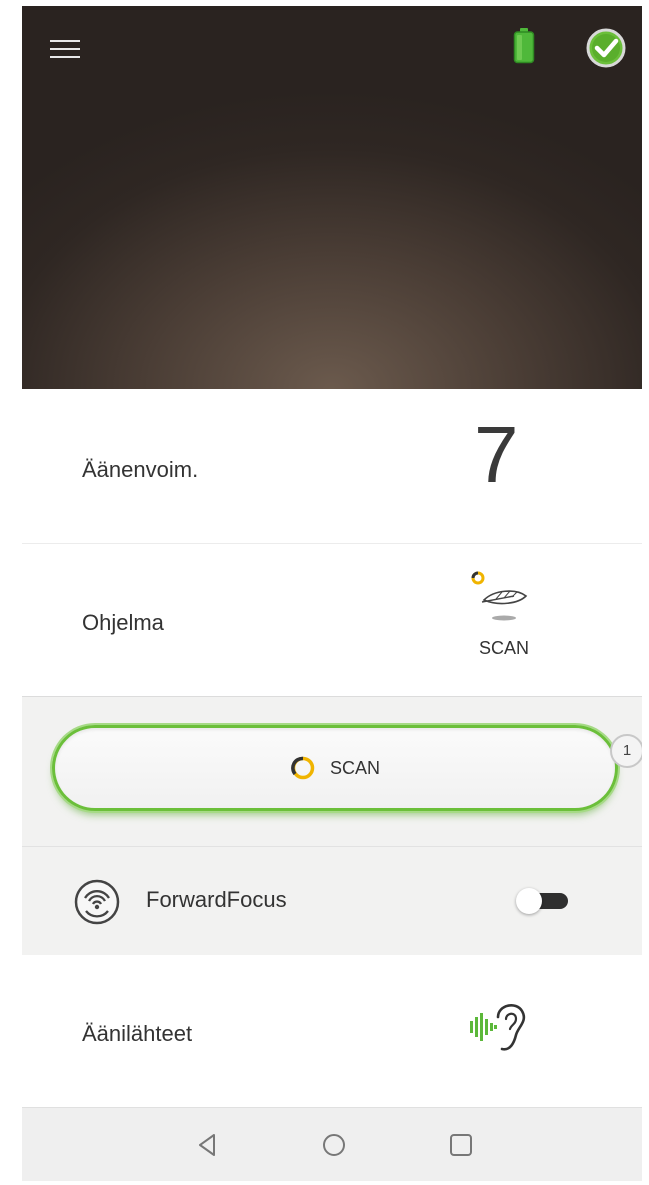 The width and height of the screenshot is (649, 1185). I want to click on back-triangle-icon, so click(207, 1145).